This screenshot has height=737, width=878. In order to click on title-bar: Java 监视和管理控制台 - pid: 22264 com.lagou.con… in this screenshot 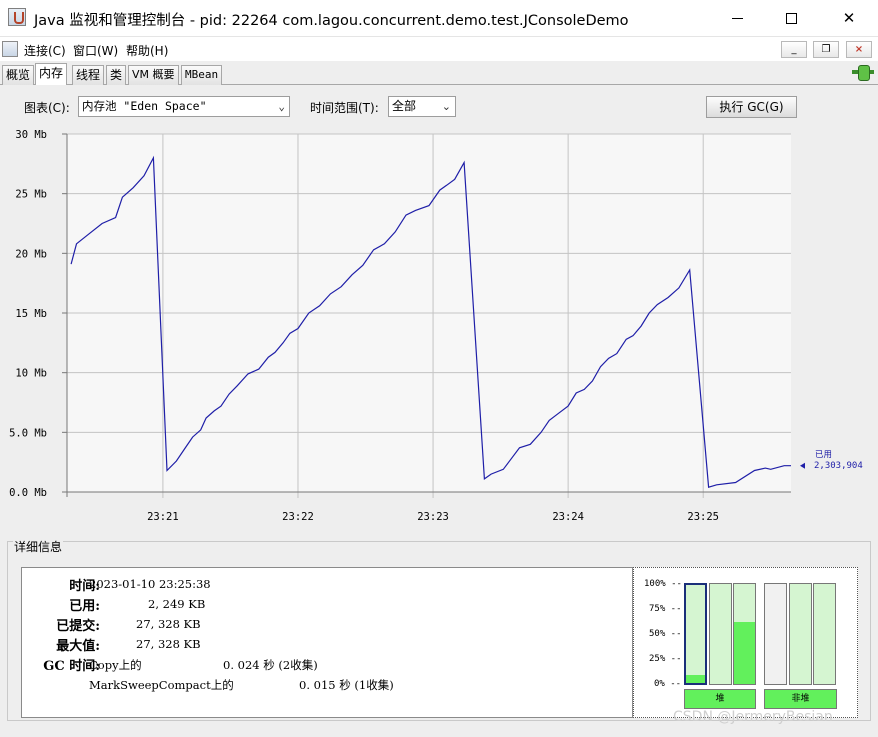, I will do `click(439, 18)`.